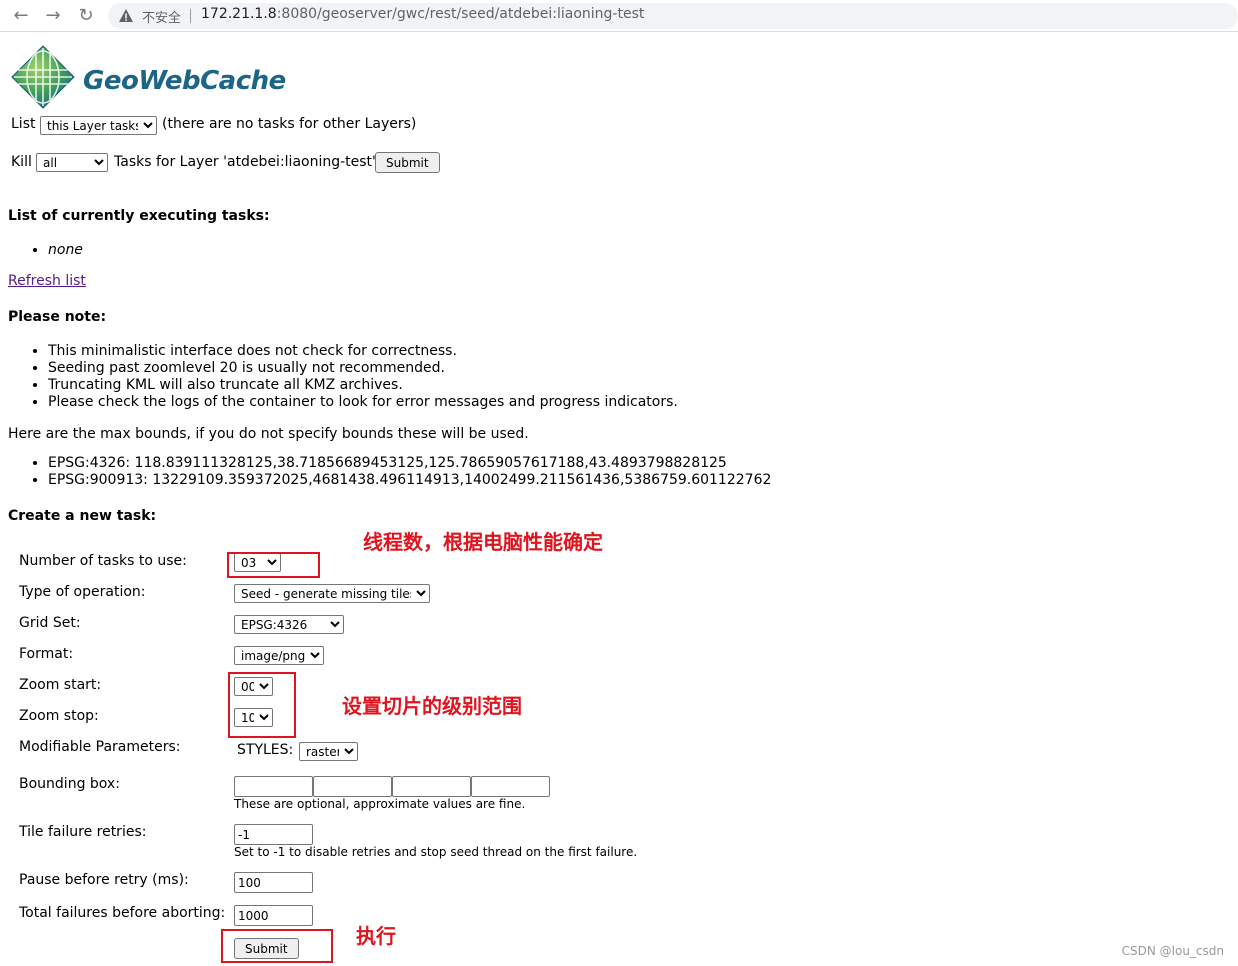 This screenshot has width=1238, height=966. What do you see at coordinates (162, 18) in the screenshot?
I see `insecure-label: 不安全` at bounding box center [162, 18].